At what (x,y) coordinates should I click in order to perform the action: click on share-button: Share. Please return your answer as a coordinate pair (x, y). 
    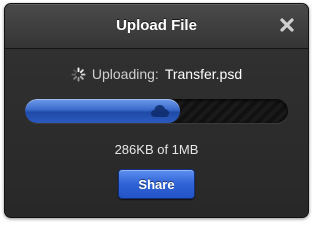
    Looking at the image, I should click on (156, 184).